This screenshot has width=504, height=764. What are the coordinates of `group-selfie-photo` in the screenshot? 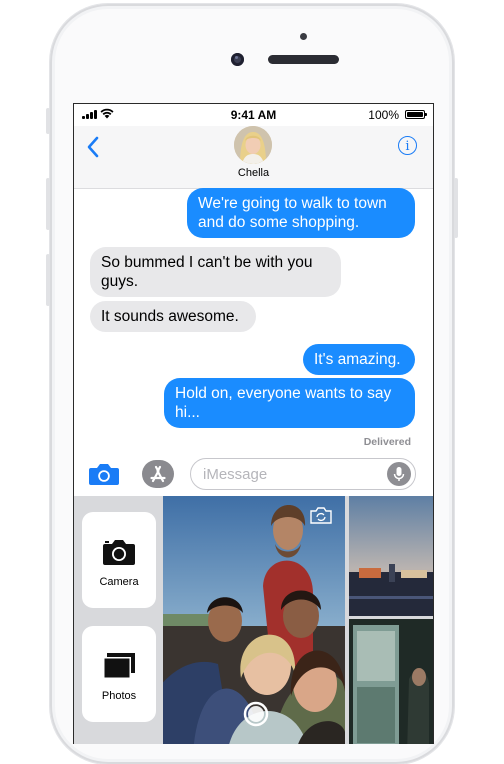 It's located at (254, 620).